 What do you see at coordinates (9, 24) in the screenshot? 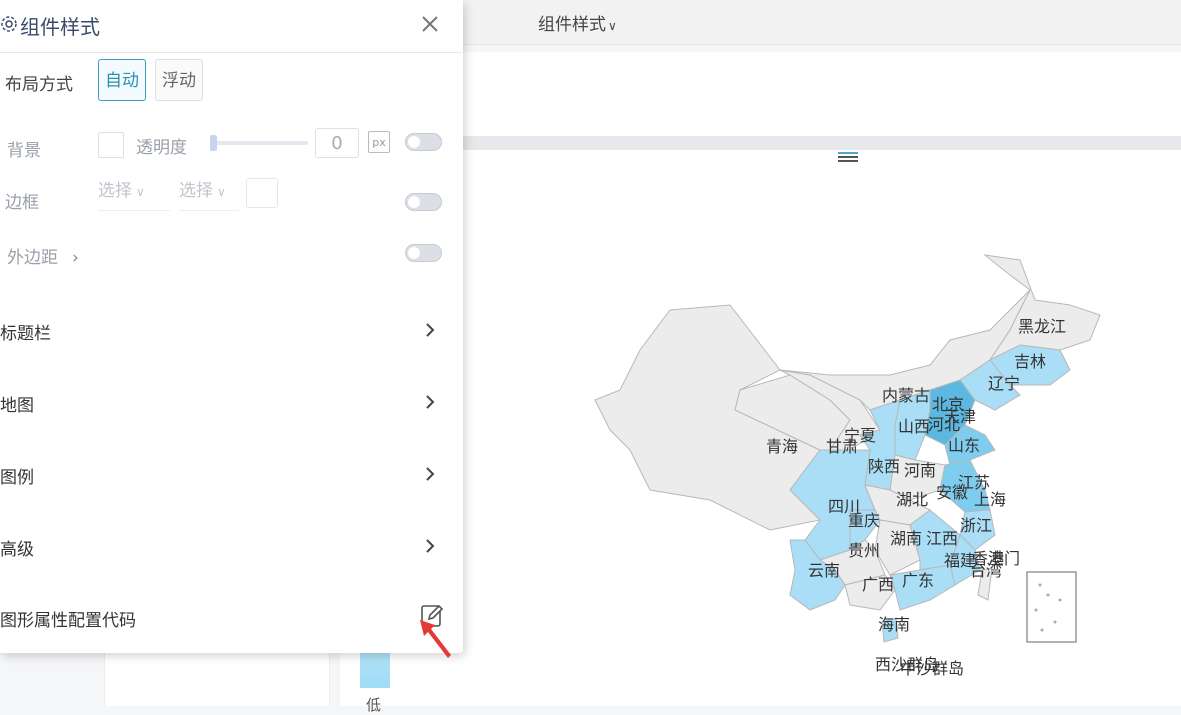
I see `gear-icon` at bounding box center [9, 24].